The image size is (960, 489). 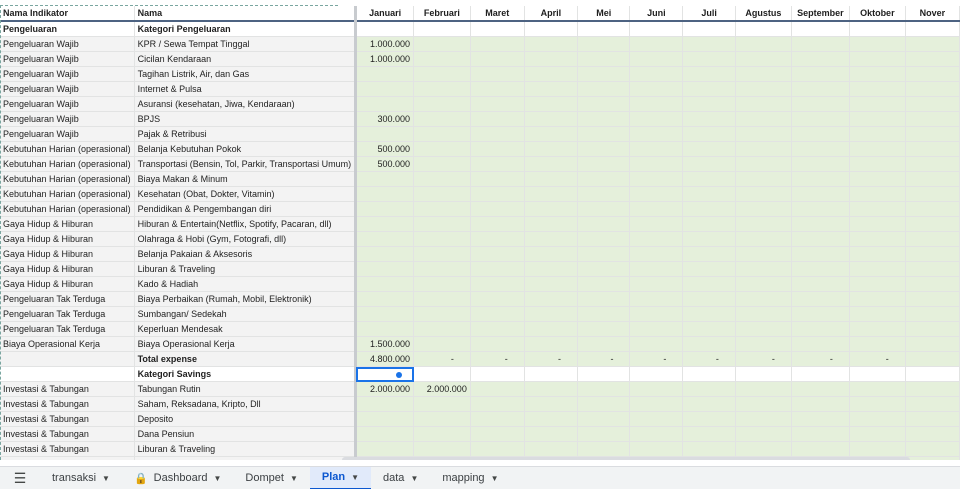 What do you see at coordinates (246, 269) in the screenshot?
I see `cell-nama: Liburan & Traveling` at bounding box center [246, 269].